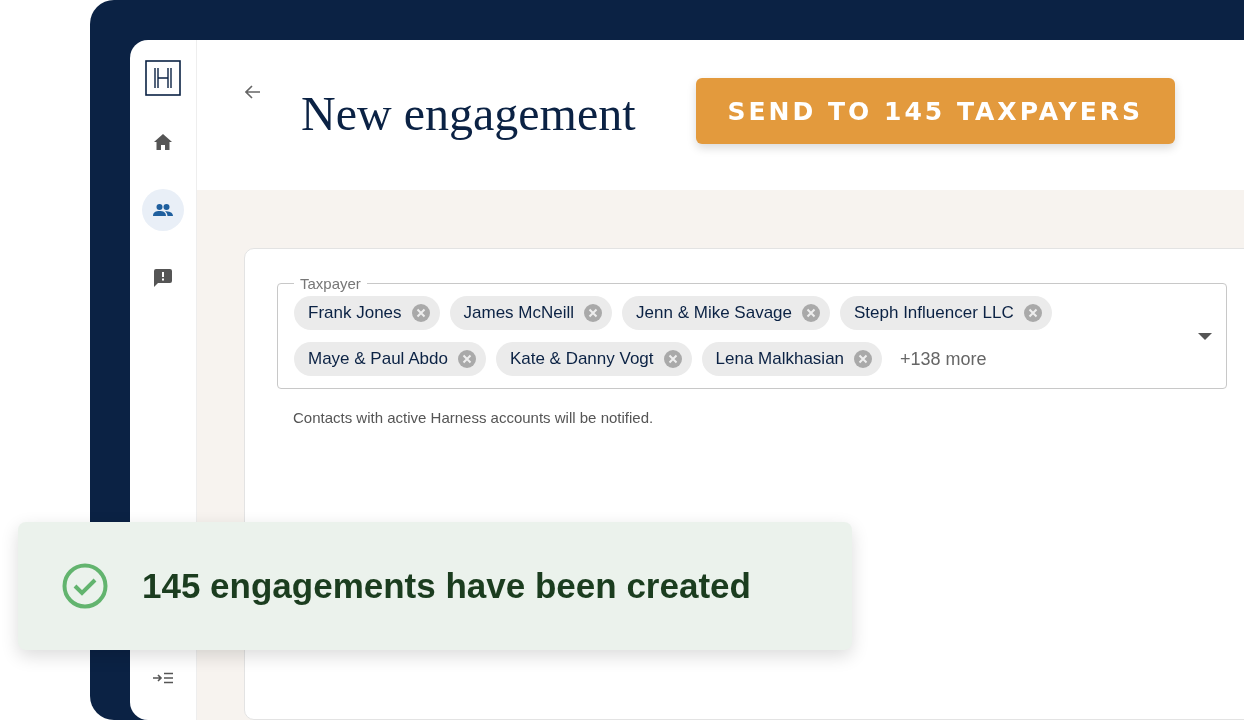 Image resolution: width=1244 pixels, height=720 pixels. What do you see at coordinates (468, 113) in the screenshot?
I see `page-title: New engagement` at bounding box center [468, 113].